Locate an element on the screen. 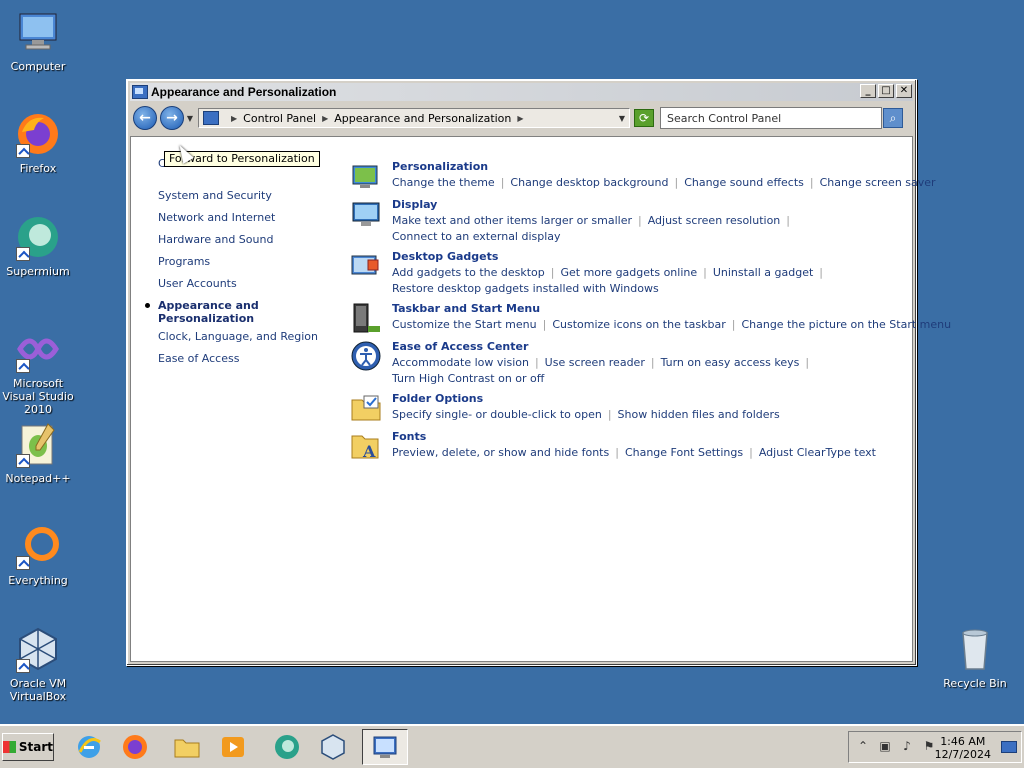 This screenshot has width=1024, height=768. link-customize-start: Customize the Start menu is located at coordinates (464, 324).